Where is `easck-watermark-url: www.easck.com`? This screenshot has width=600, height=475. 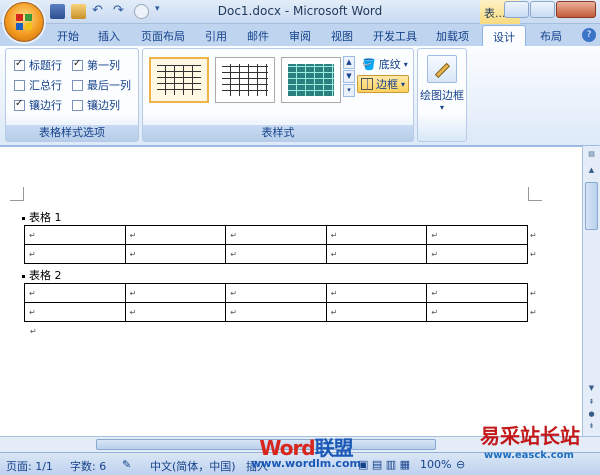
easck-watermark-url: www.easck.com is located at coordinates (529, 455).